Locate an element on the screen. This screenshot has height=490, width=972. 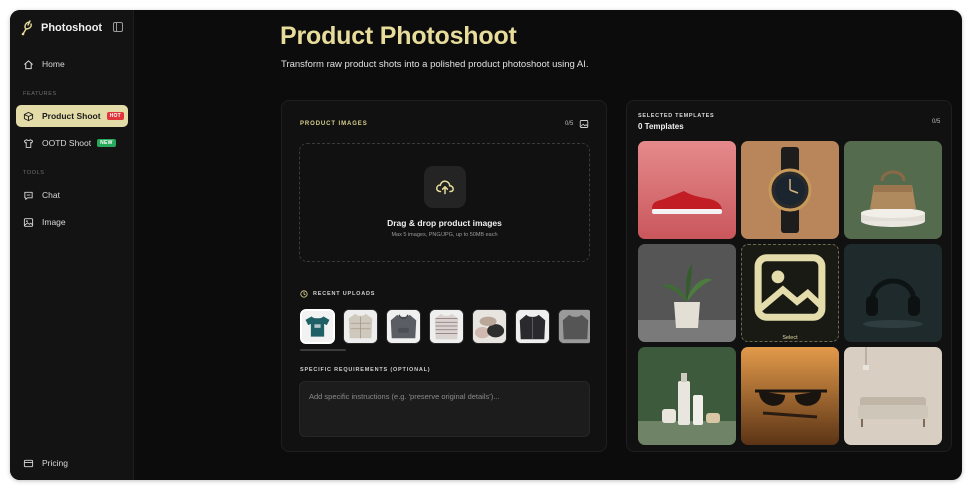
handbag-image is located at coordinates (893, 190).